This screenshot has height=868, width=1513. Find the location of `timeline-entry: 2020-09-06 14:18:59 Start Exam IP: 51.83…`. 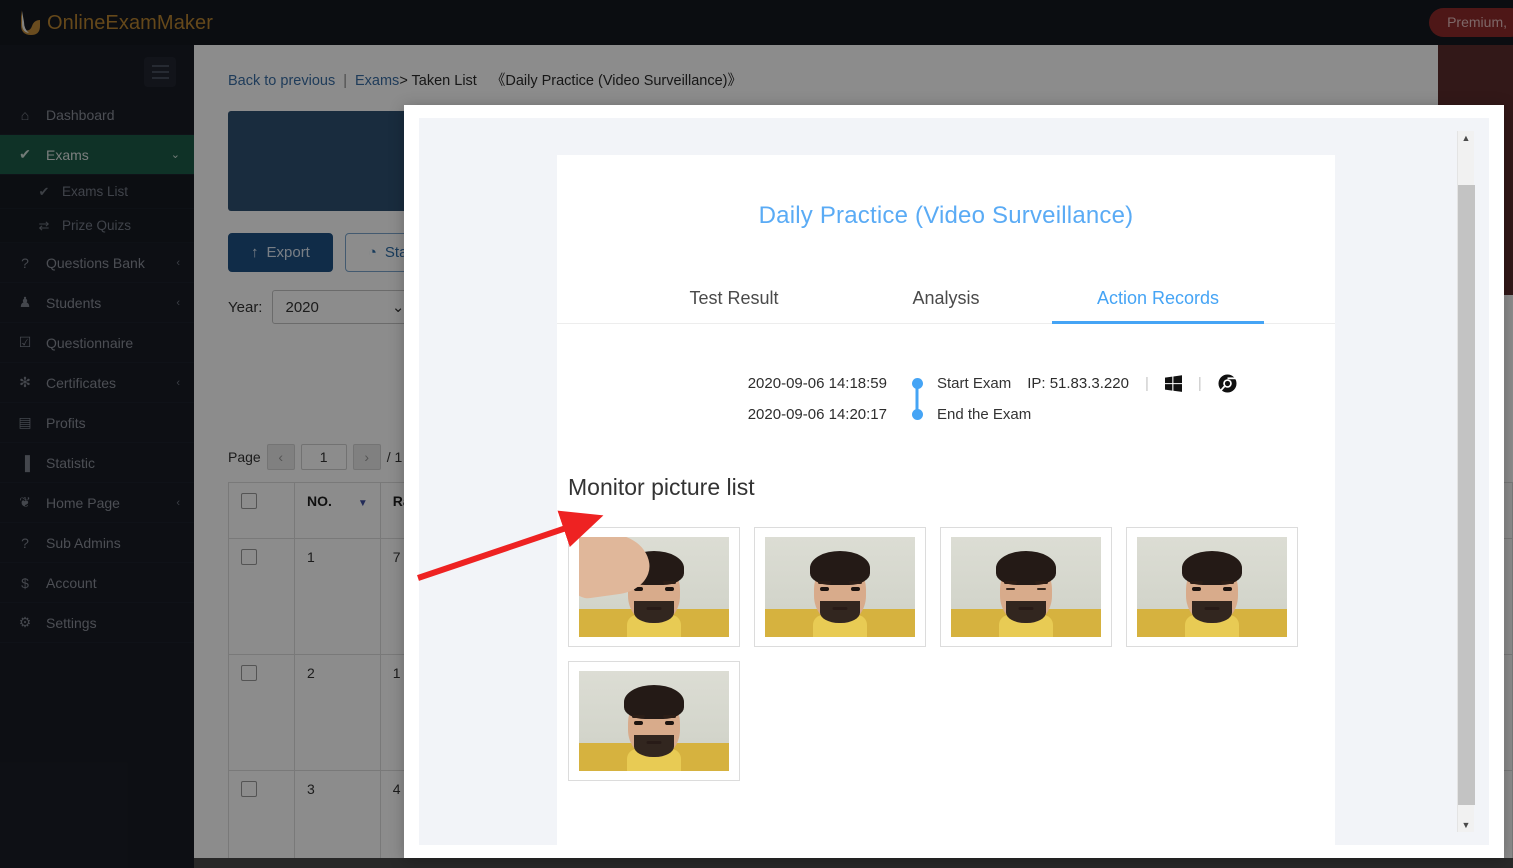

timeline-entry: 2020-09-06 14:18:59 Start Exam IP: 51.83… is located at coordinates (1031, 393).